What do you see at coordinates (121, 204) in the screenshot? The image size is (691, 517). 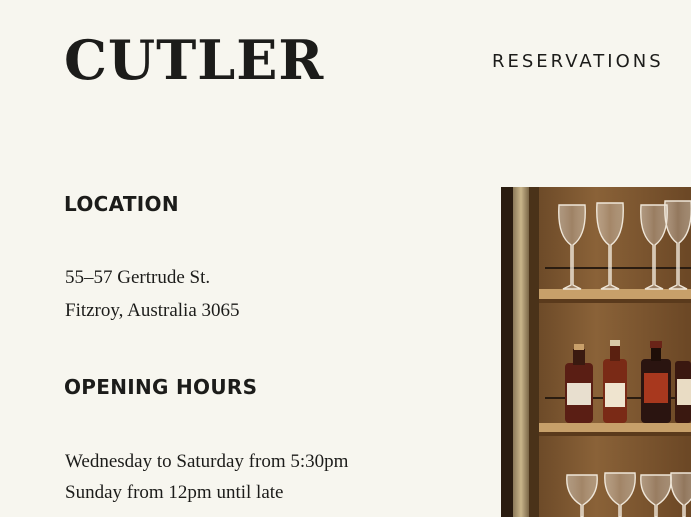 I see `location-heading: LOCATION` at bounding box center [121, 204].